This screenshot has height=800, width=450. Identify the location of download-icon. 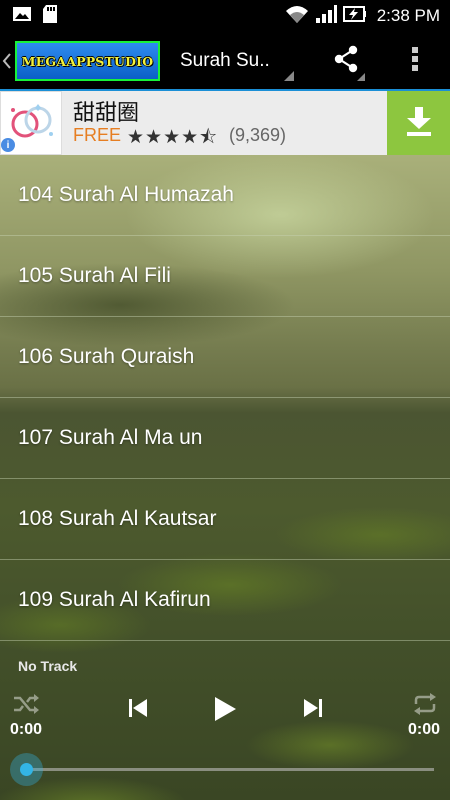
(419, 123).